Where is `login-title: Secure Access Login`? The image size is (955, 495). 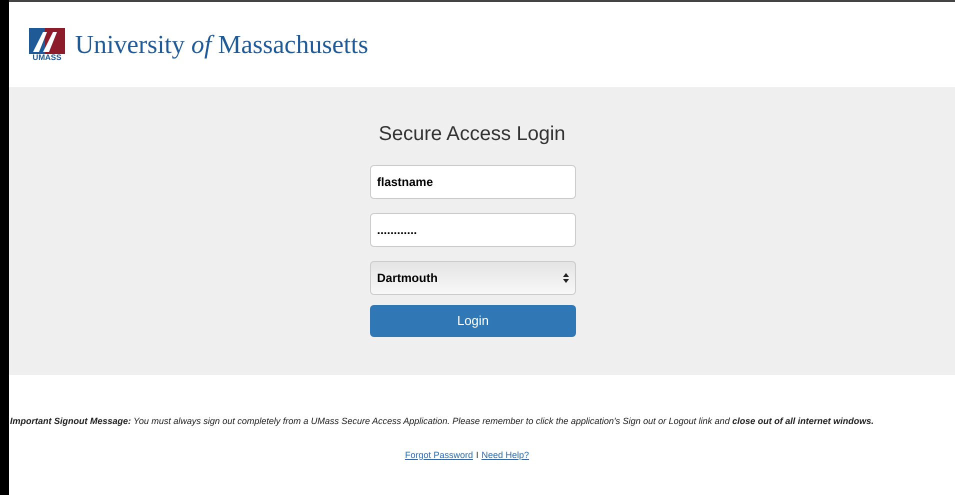 login-title: Secure Access Login is located at coordinates (472, 134).